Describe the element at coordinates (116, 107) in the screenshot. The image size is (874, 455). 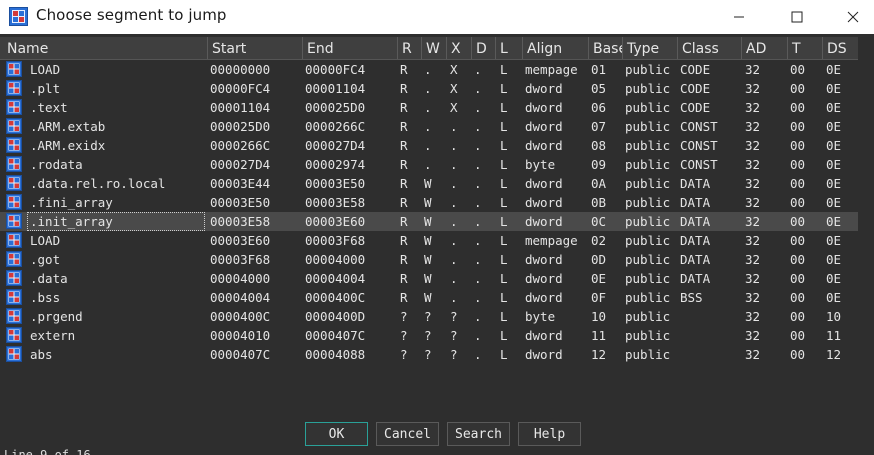
I see `segment-name-cell: .text` at that location.